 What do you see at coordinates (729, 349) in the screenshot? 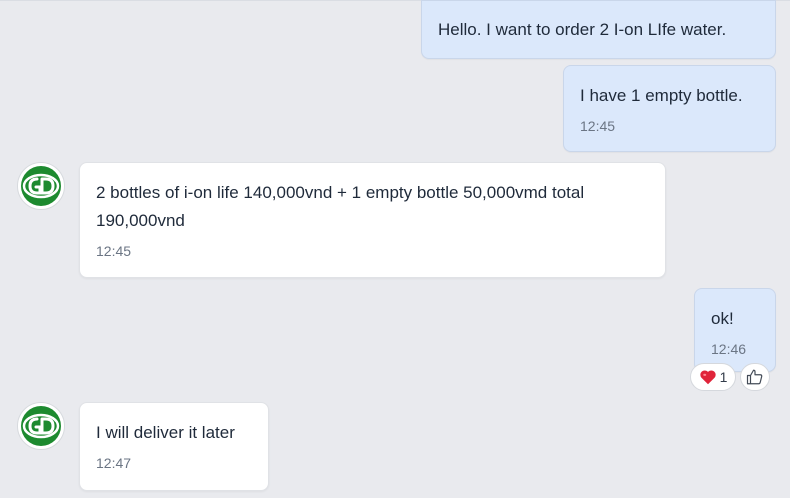
I see `message-time: 12:46` at bounding box center [729, 349].